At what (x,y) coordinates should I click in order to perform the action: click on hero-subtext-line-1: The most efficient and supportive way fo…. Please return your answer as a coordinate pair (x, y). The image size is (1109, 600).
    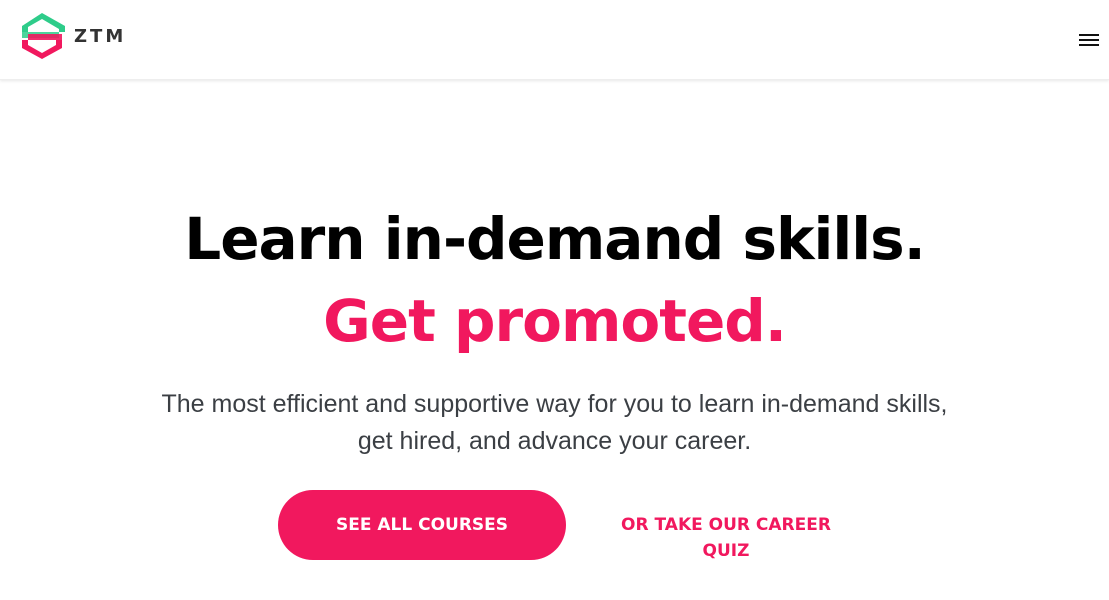
    Looking at the image, I should click on (554, 404).